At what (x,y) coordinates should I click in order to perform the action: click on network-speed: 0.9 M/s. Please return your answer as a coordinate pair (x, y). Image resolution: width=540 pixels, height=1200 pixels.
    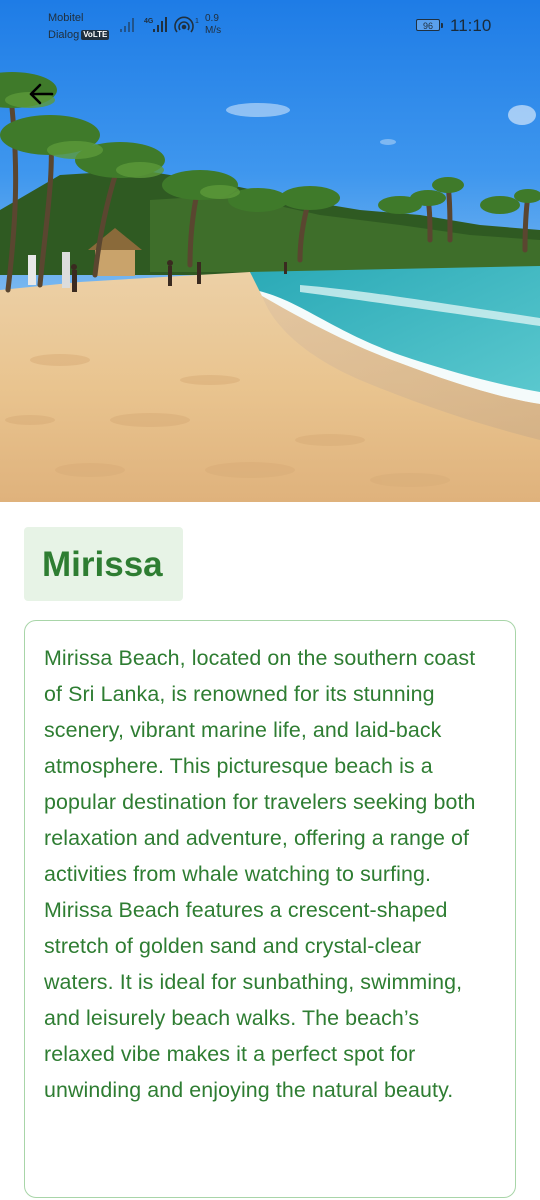
    Looking at the image, I should click on (213, 25).